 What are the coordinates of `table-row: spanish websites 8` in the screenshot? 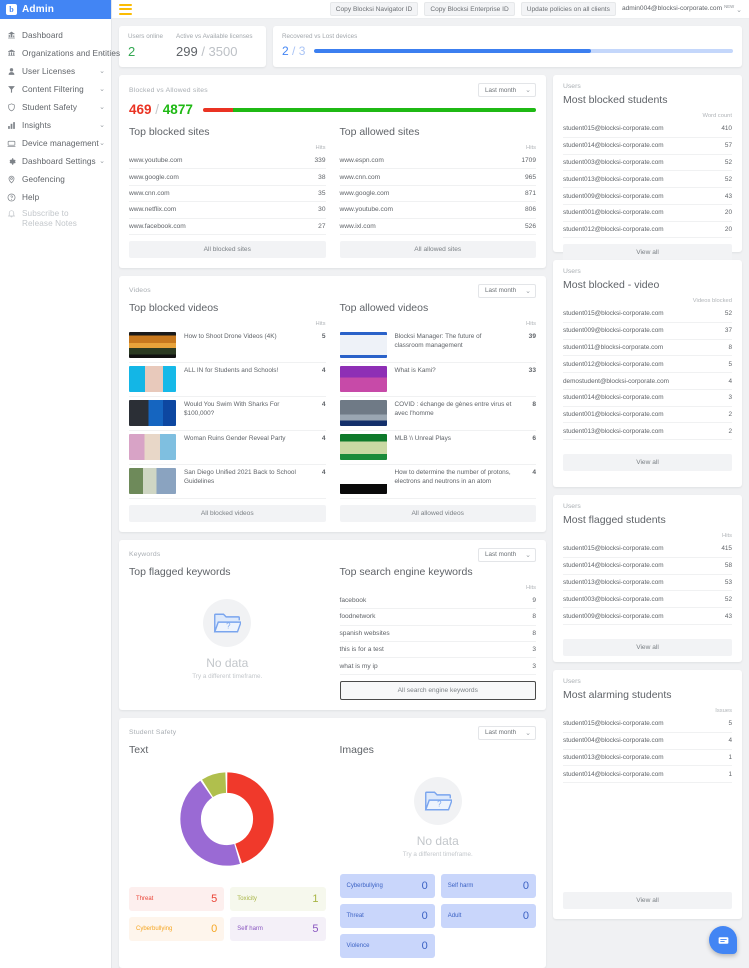 It's located at (437, 634).